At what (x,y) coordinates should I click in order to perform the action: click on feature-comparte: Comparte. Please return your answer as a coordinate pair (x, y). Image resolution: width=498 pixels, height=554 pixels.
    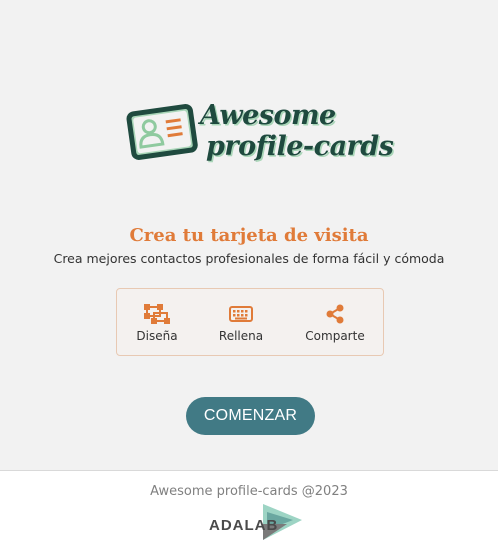
    Looking at the image, I should click on (335, 323).